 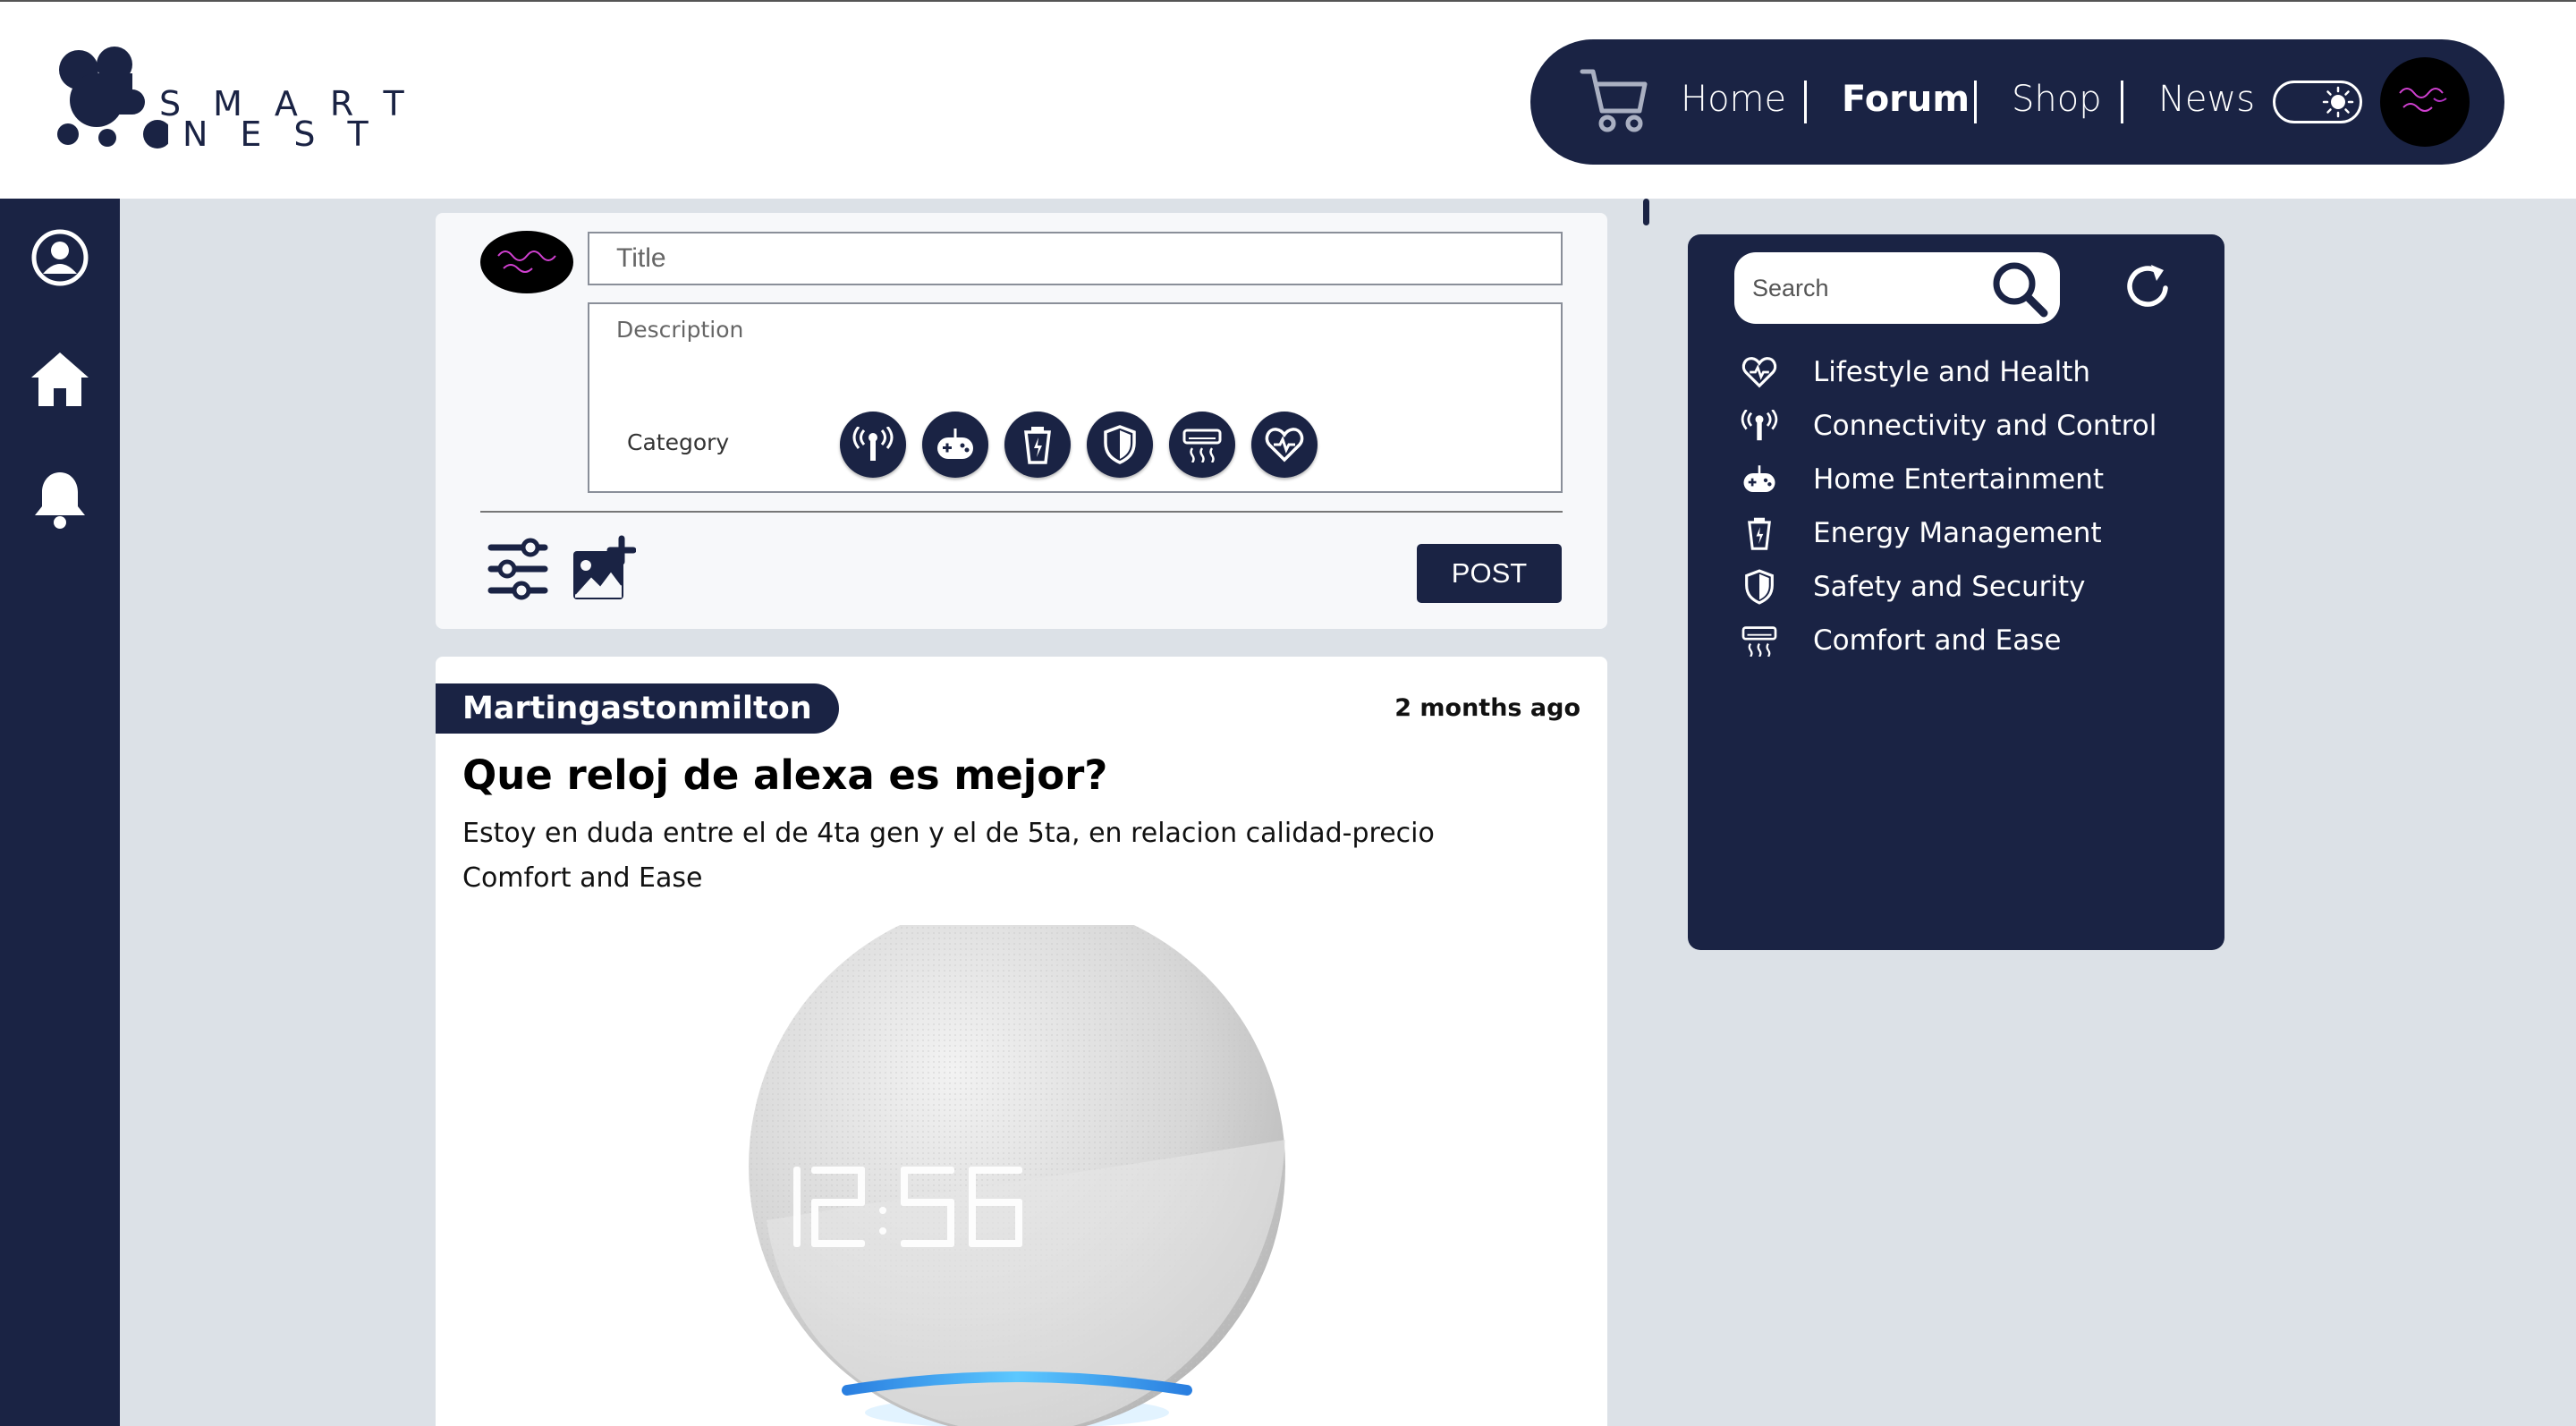 What do you see at coordinates (2206, 100) in the screenshot?
I see `nav-news: News` at bounding box center [2206, 100].